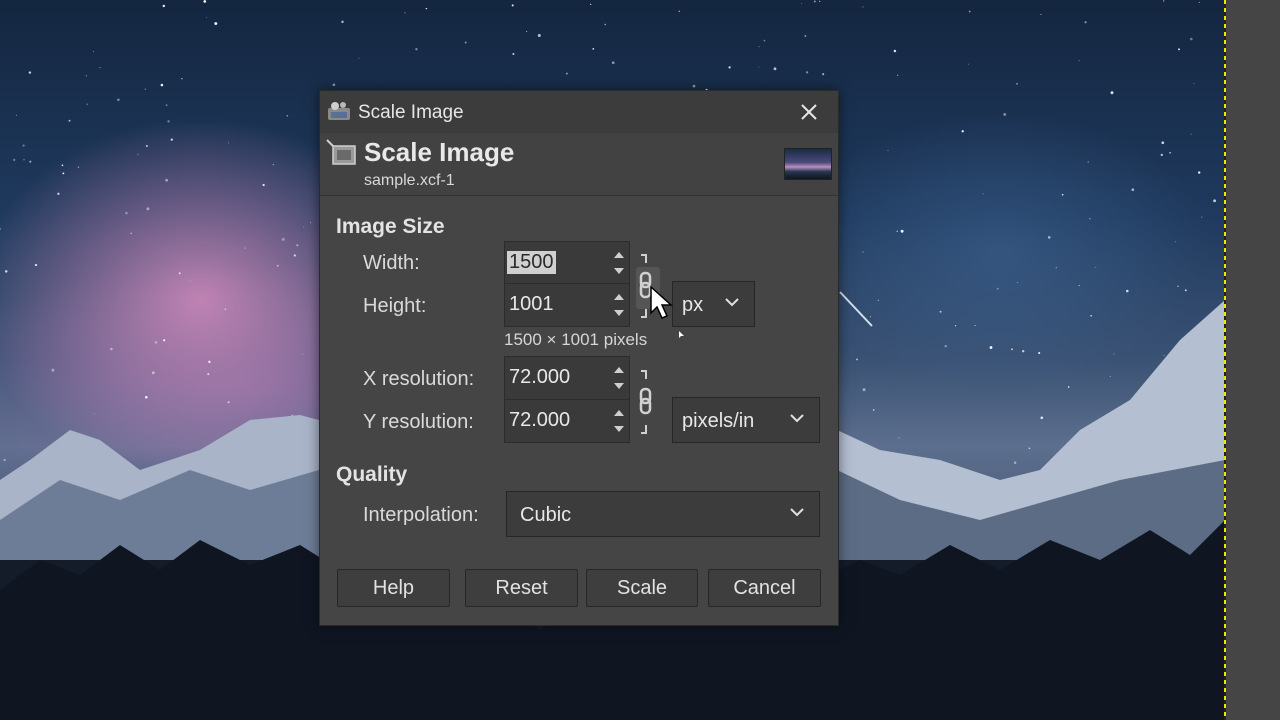 The width and height of the screenshot is (1280, 720). I want to click on height-value: 1001, so click(531, 304).